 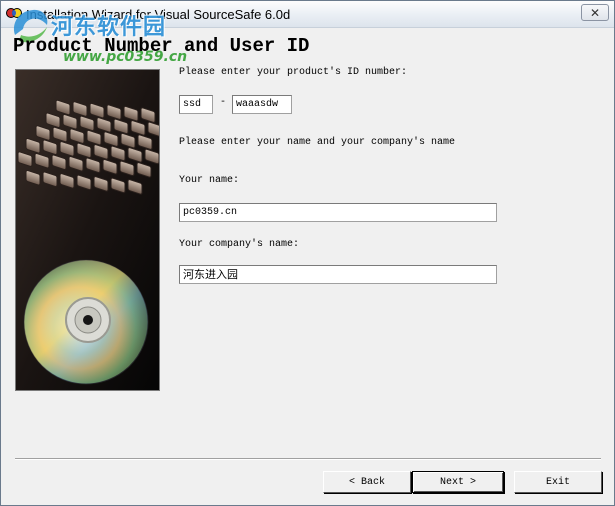 I want to click on product-id-prompt: Please enter your product's ID number:, so click(x=293, y=72).